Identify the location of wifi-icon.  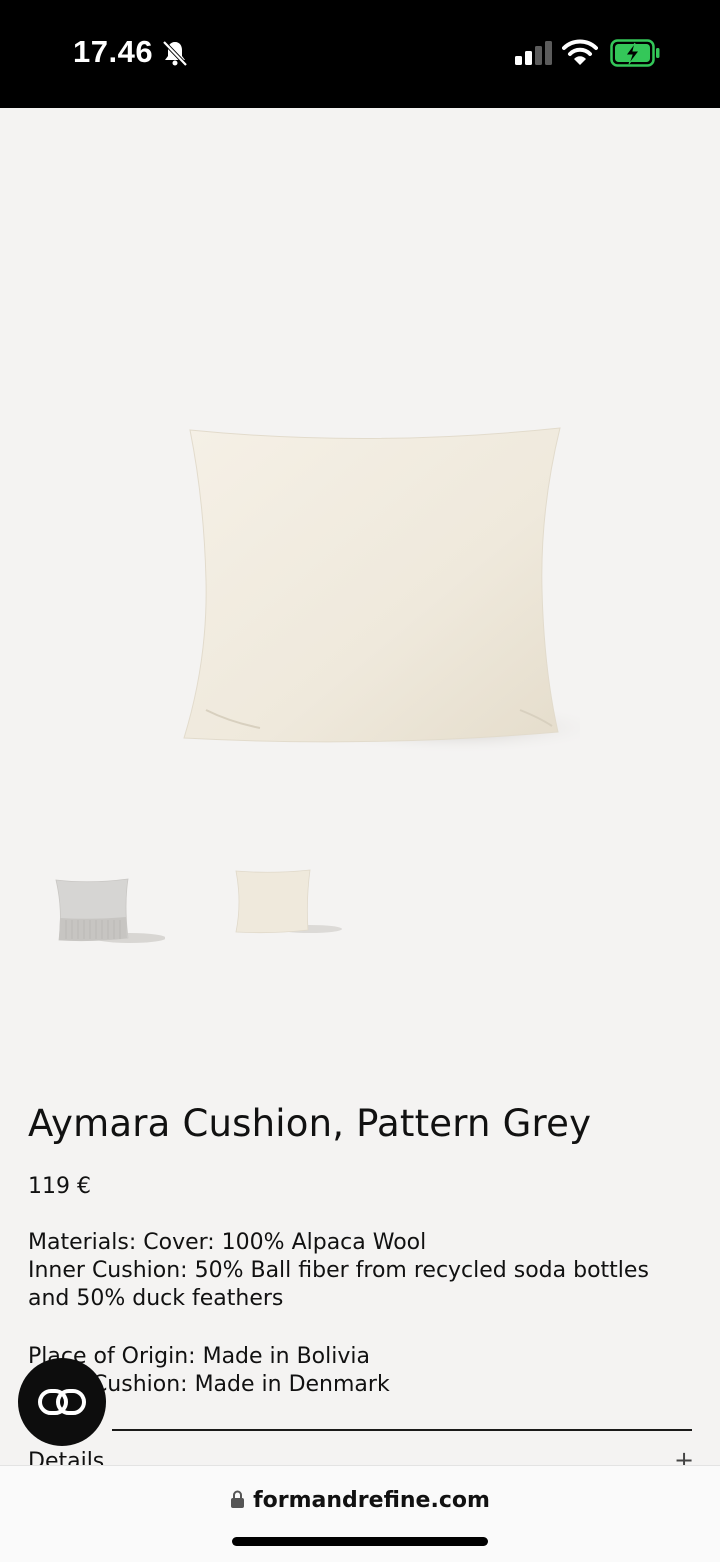
(580, 52).